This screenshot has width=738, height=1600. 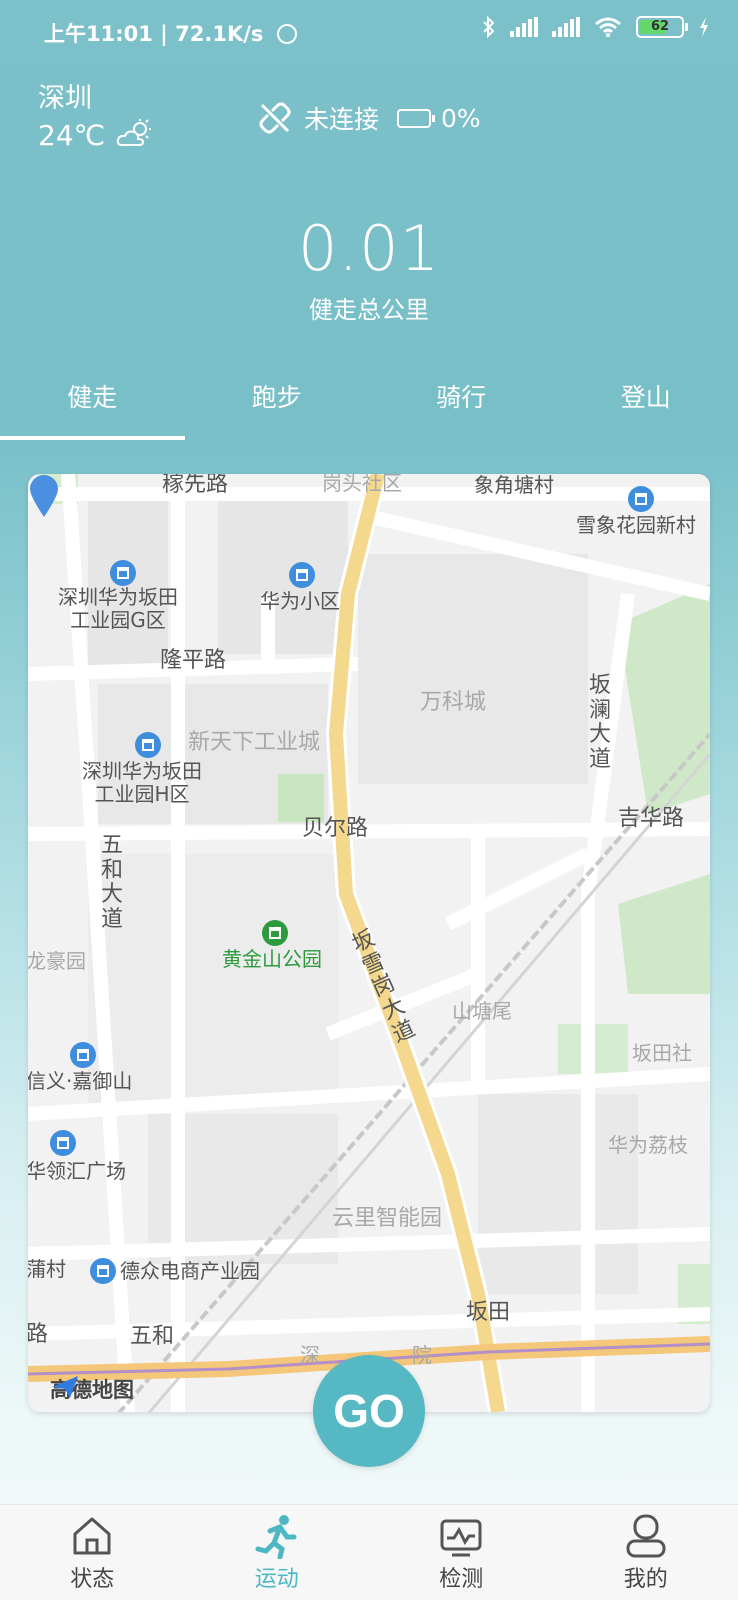 I want to click on map-label-area: 山塘尾, so click(x=482, y=1011).